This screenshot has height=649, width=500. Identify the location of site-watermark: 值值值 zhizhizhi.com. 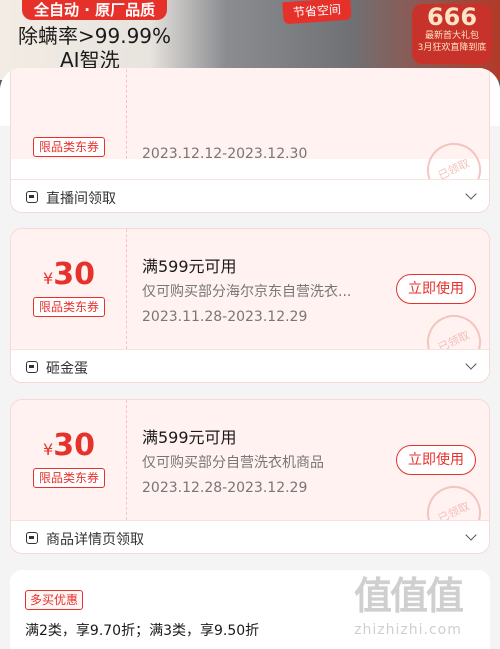
(408, 609).